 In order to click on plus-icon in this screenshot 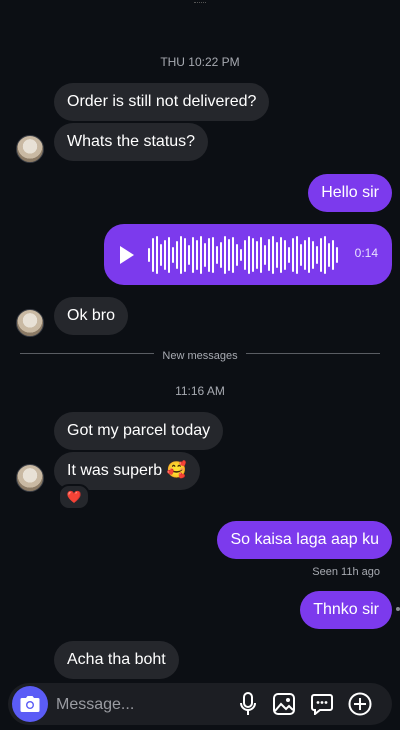, I will do `click(360, 704)`.